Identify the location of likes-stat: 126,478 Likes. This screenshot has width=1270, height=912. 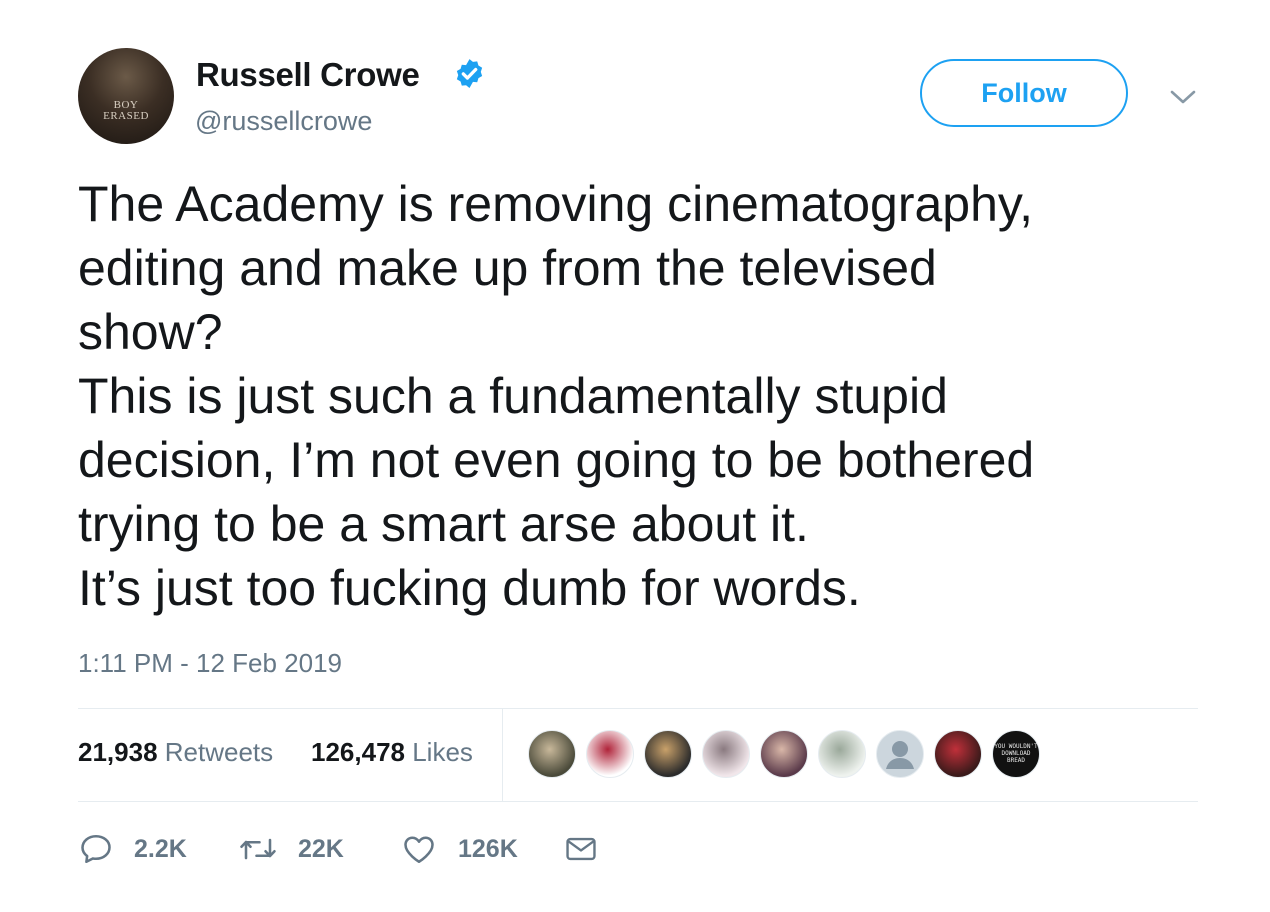
(392, 752).